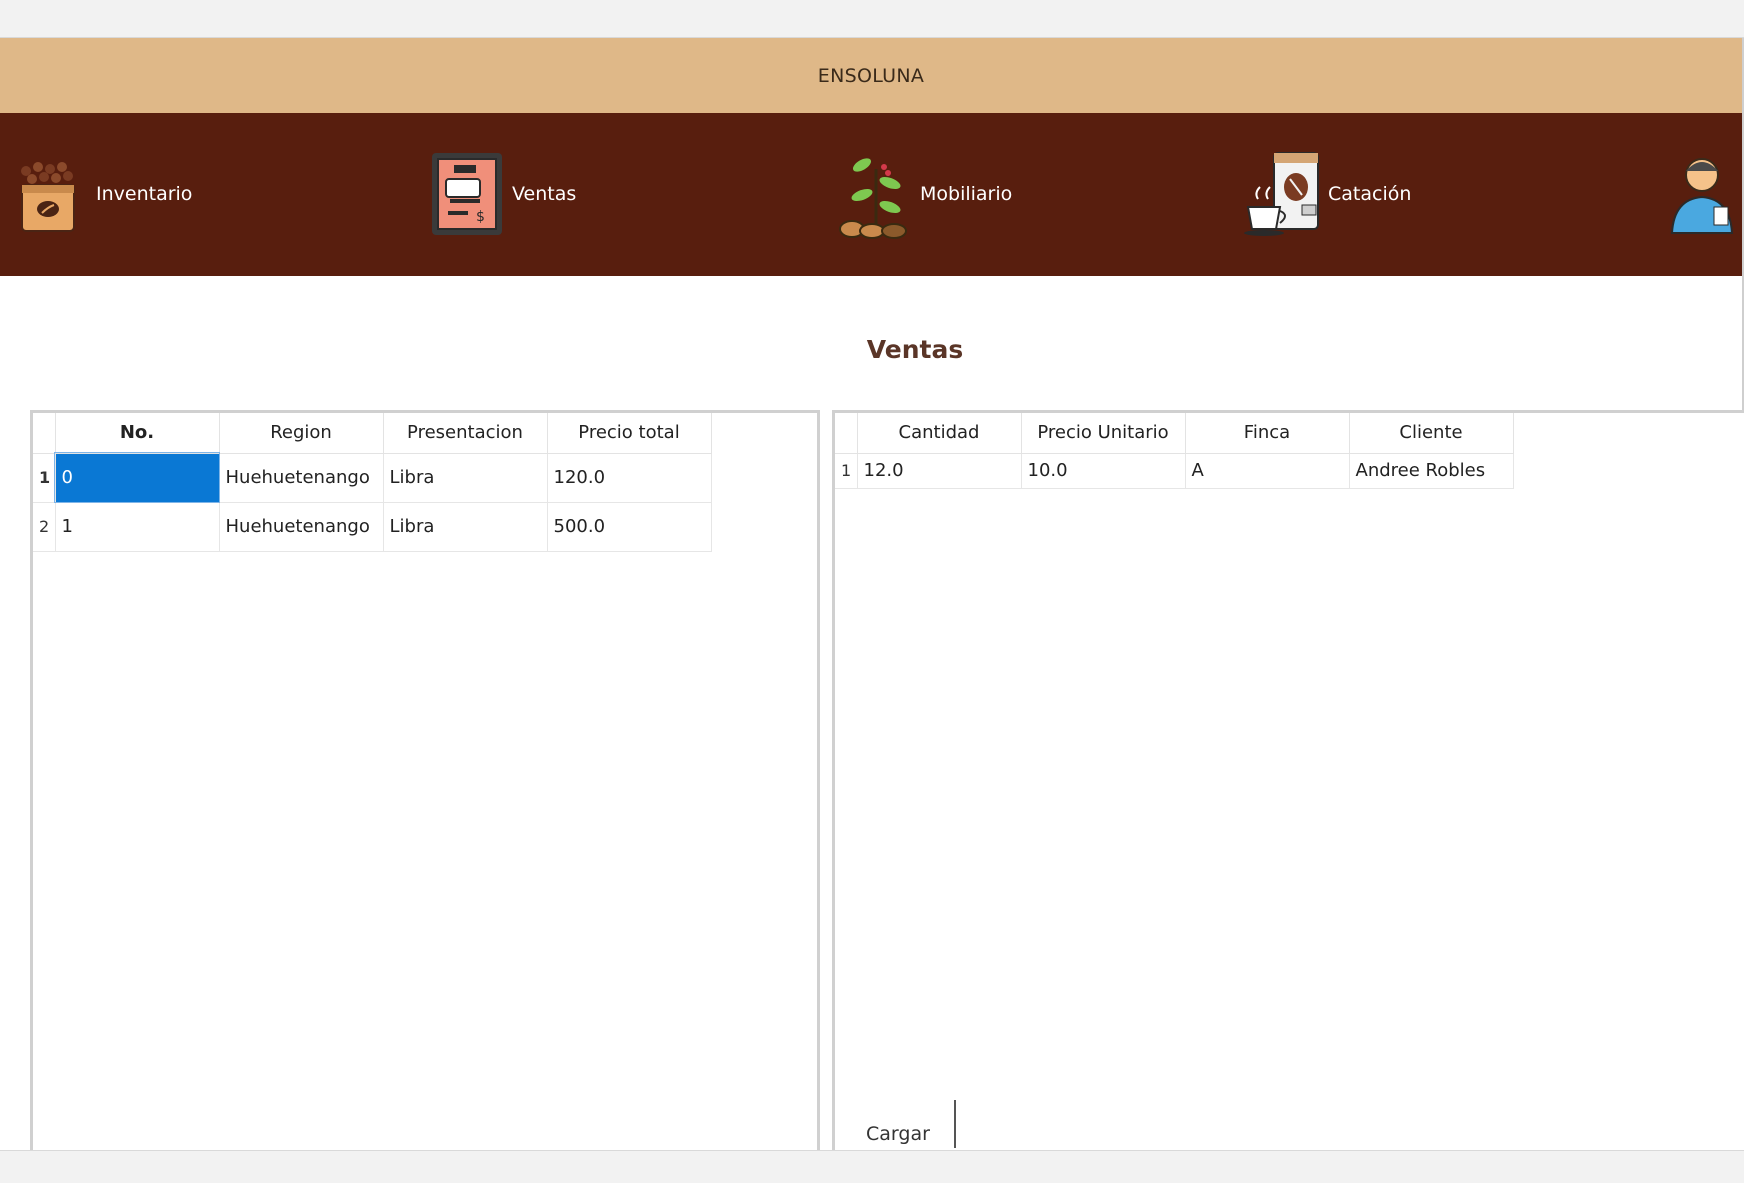  What do you see at coordinates (1267, 433) in the screenshot?
I see `column-header-finca: Finca` at bounding box center [1267, 433].